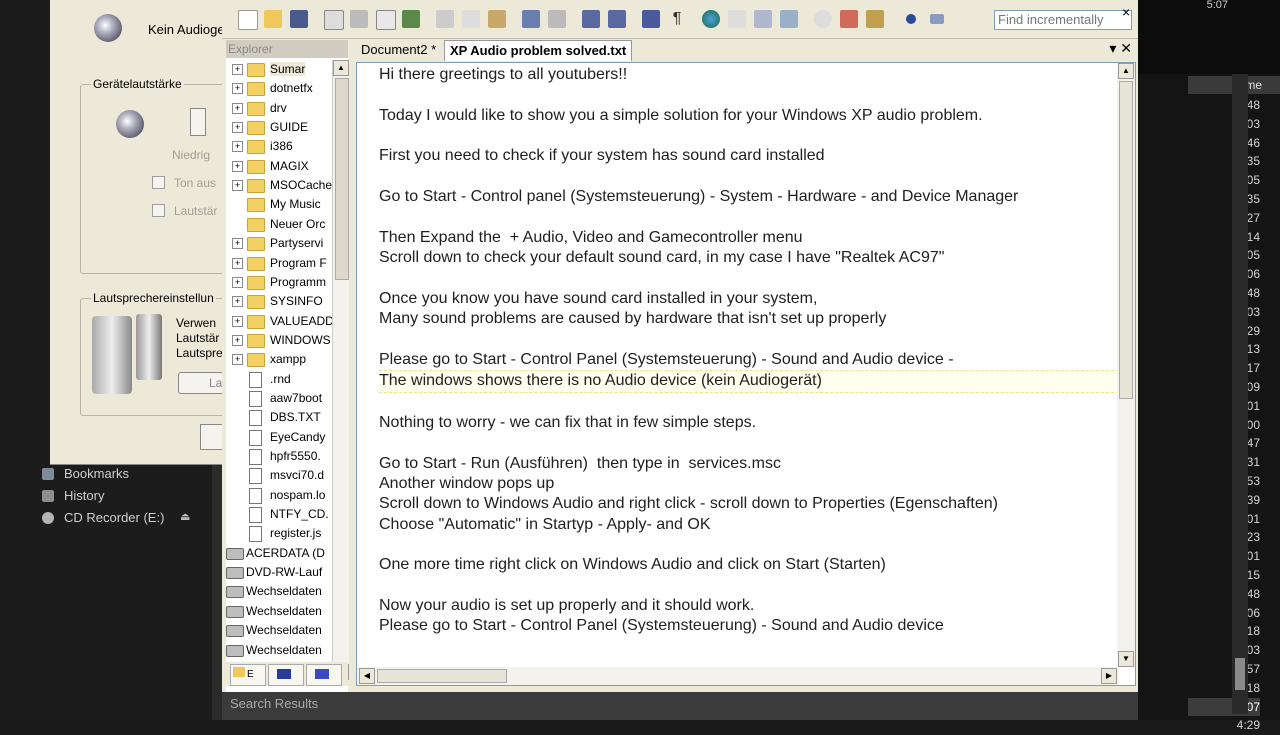  I want to click on track-time: 4:03, so click(1224, 124).